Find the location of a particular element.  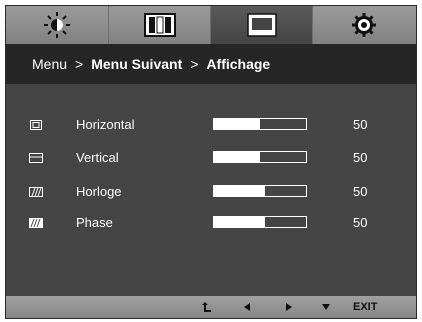

breadcrumb: Menu > Menu Suivant > Affichage is located at coordinates (211, 64).